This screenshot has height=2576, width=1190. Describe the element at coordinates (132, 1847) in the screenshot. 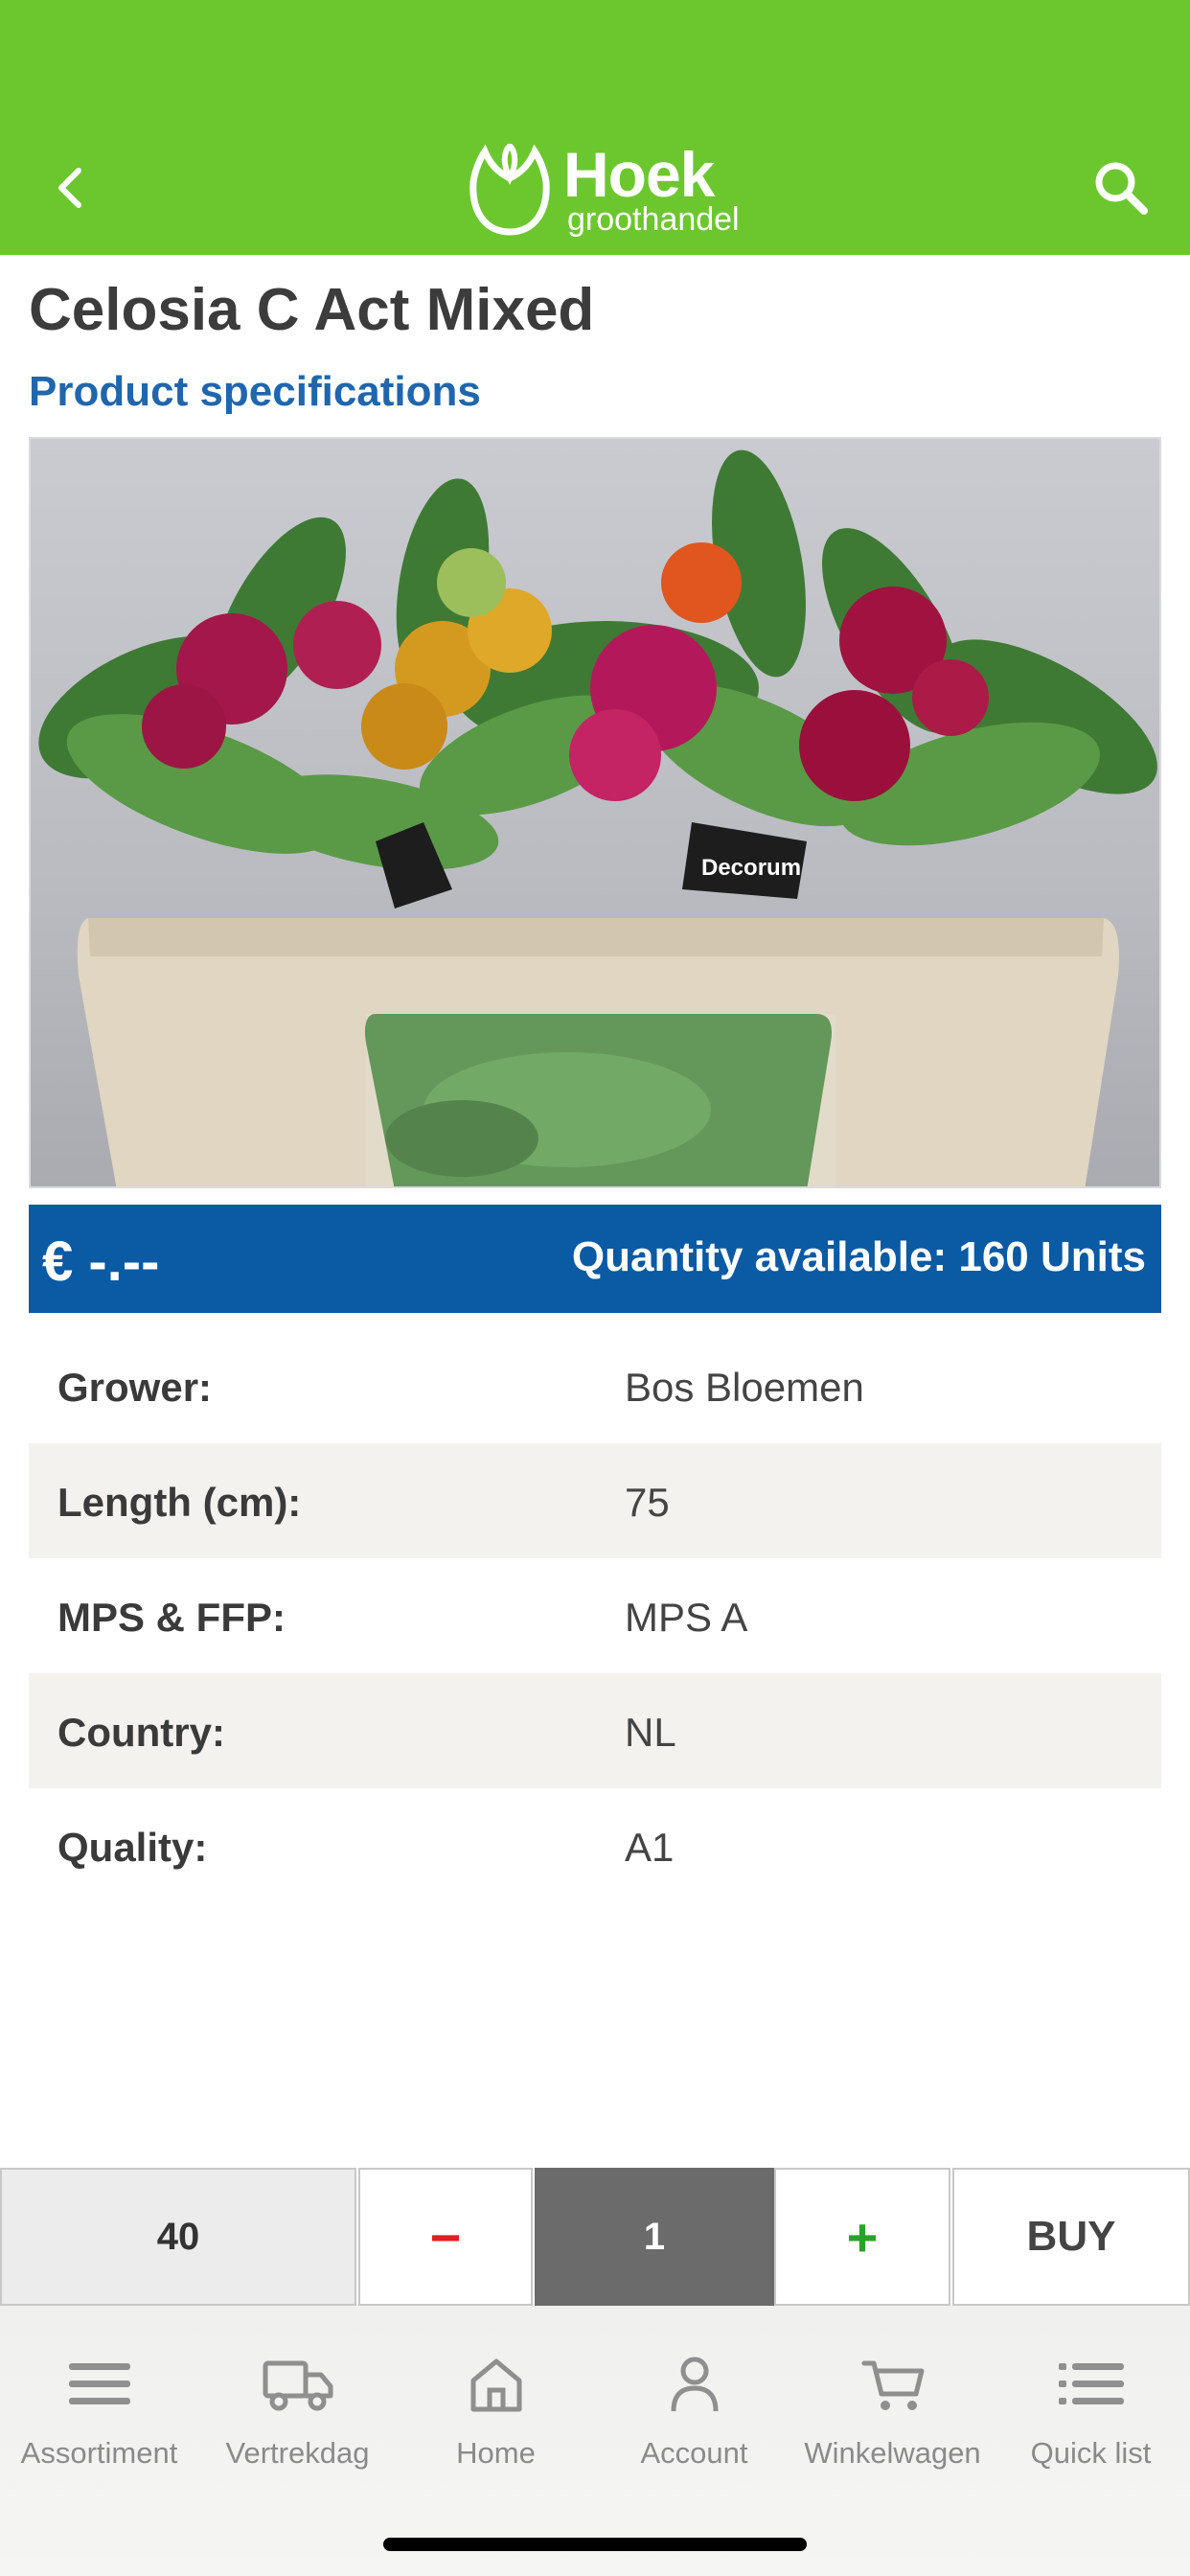

I see `spec-key: Quality:` at that location.